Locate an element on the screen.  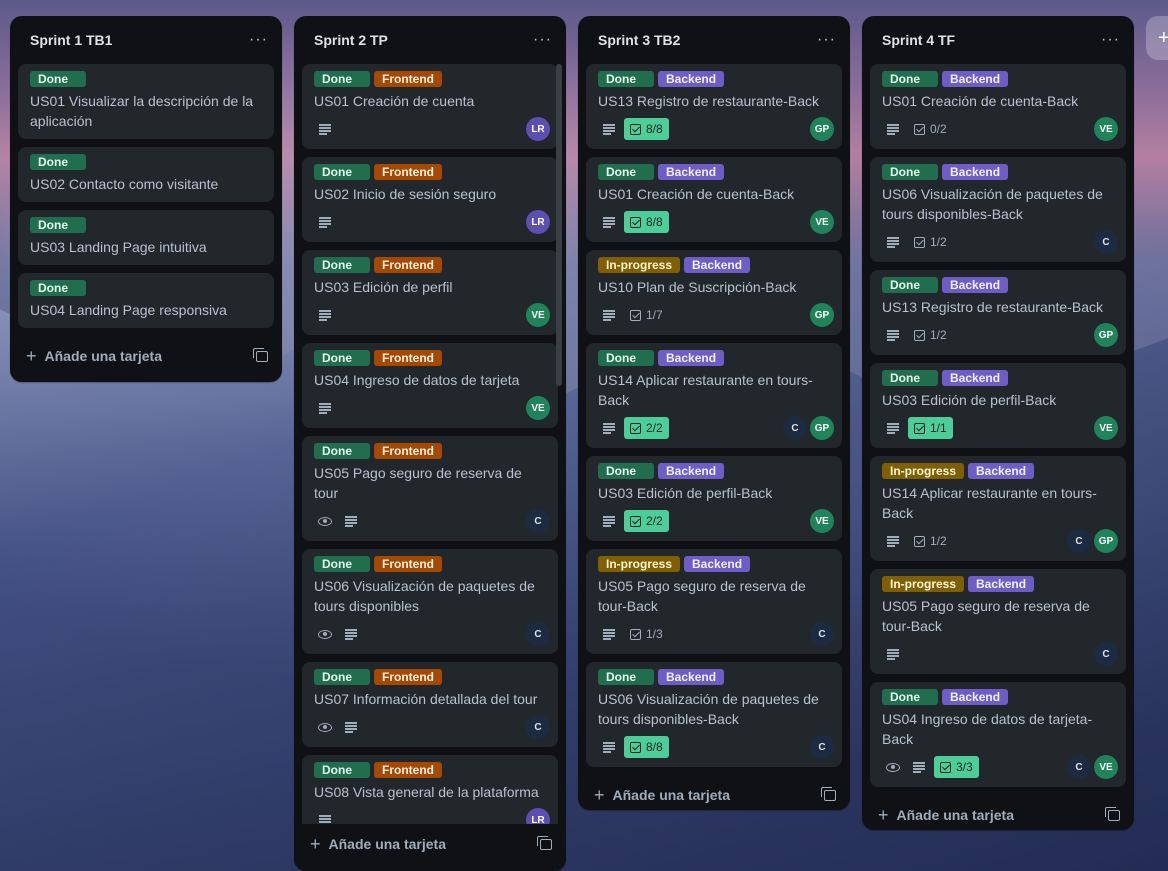
card: Done Frontend US01 Creación de cuenta LR is located at coordinates (430, 106).